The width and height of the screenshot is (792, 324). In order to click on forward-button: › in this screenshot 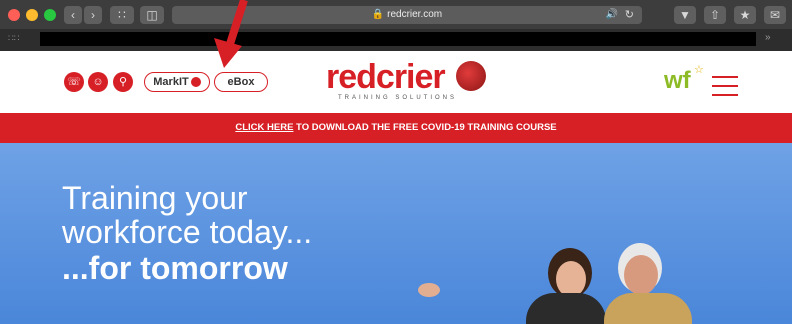, I will do `click(93, 15)`.